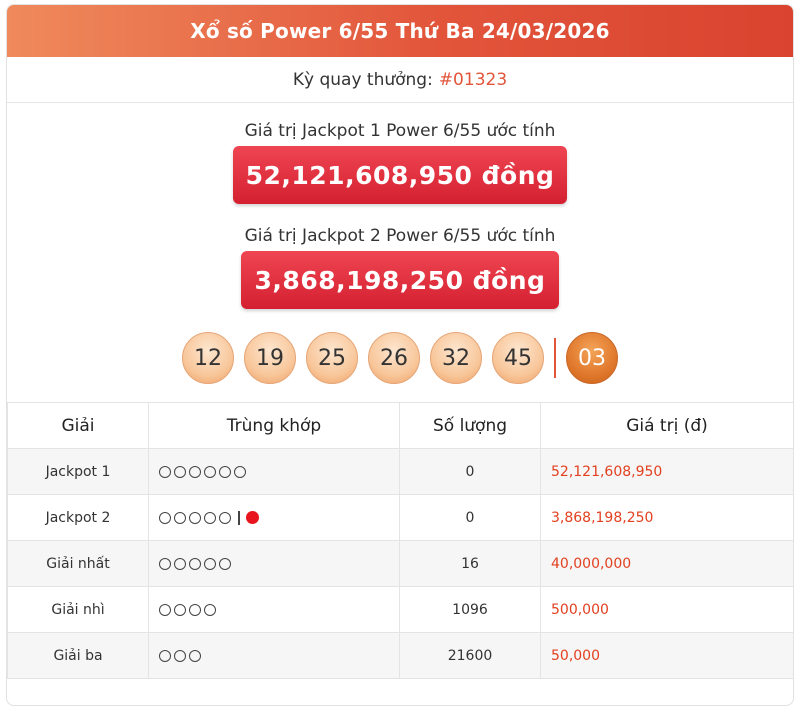  I want to click on number-ball: 19, so click(270, 358).